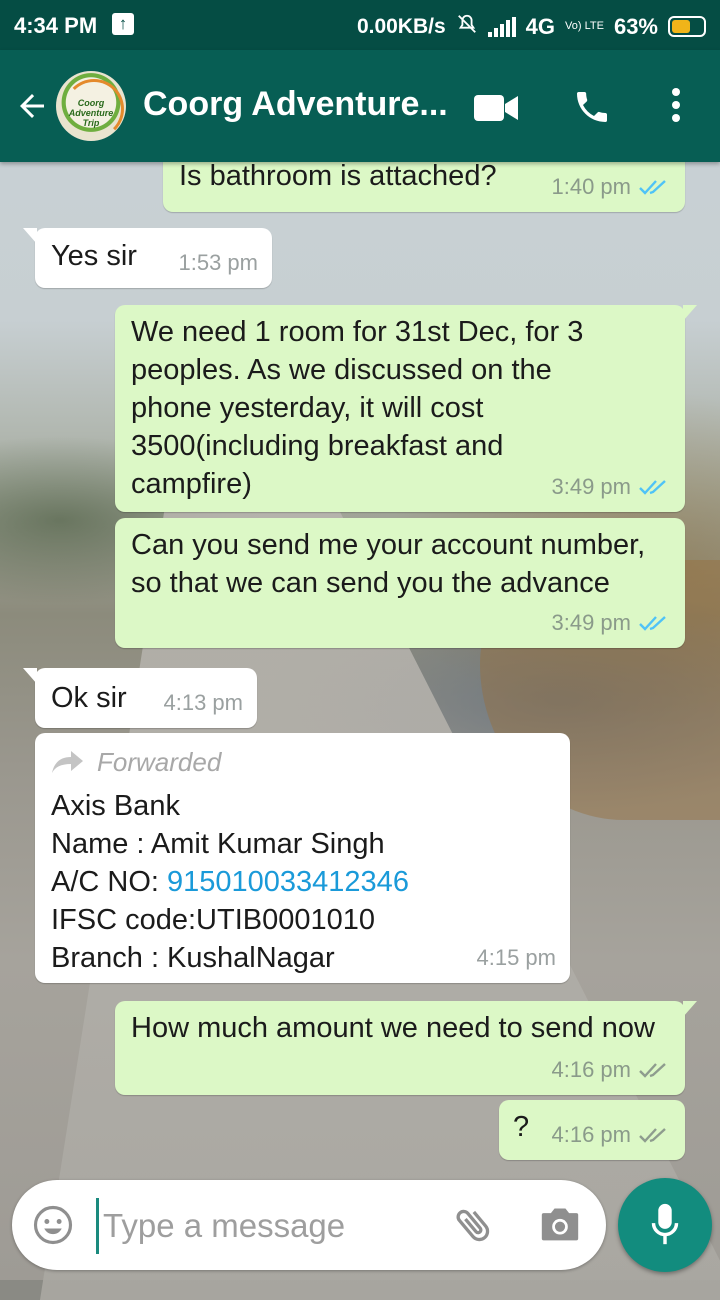  I want to click on upload-icon: ↑, so click(123, 24).